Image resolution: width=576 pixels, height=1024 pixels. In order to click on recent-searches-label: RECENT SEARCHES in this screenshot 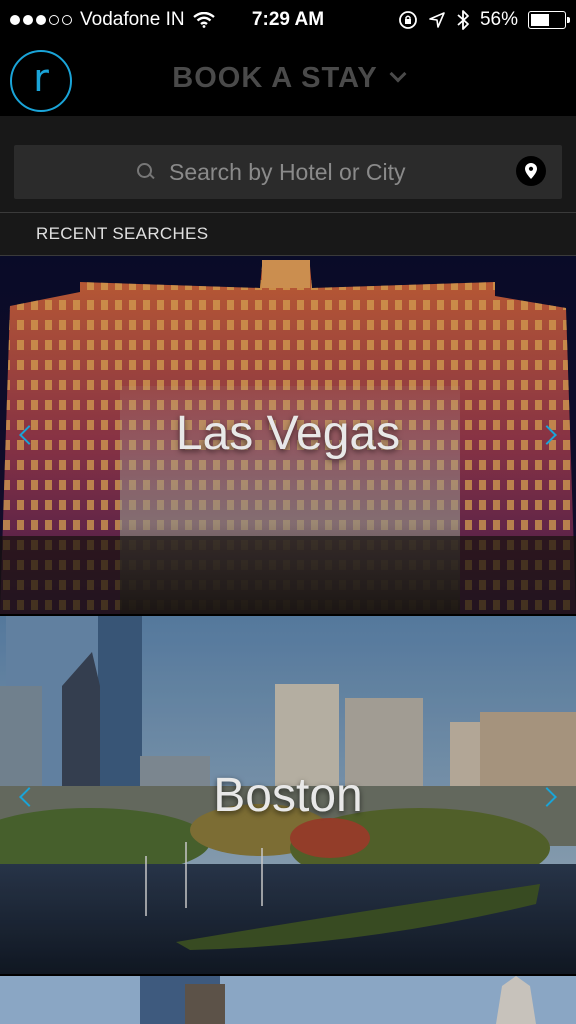, I will do `click(122, 233)`.